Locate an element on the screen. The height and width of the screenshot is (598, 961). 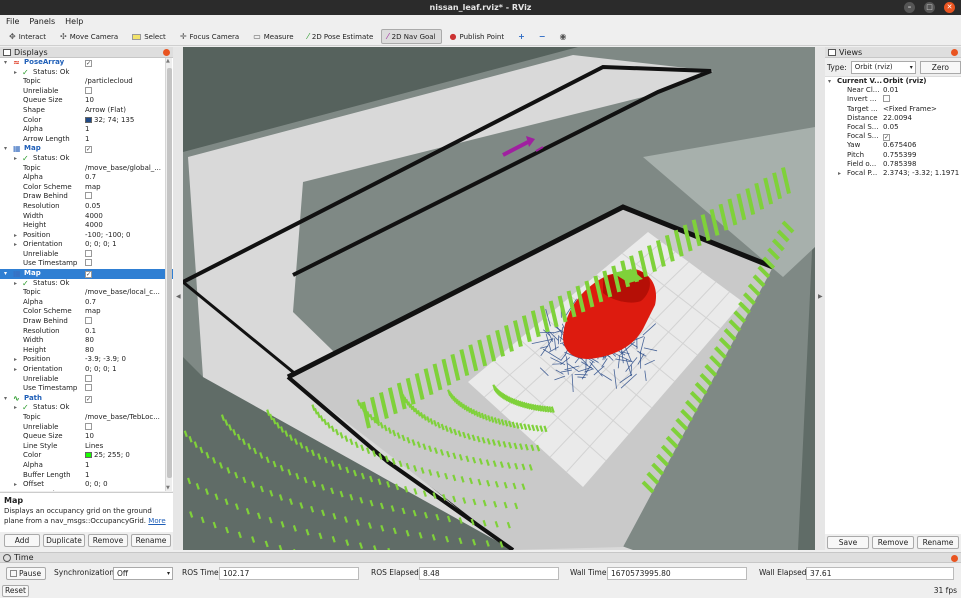
property-row: Buffer Length 1 is located at coordinates (86, 476).